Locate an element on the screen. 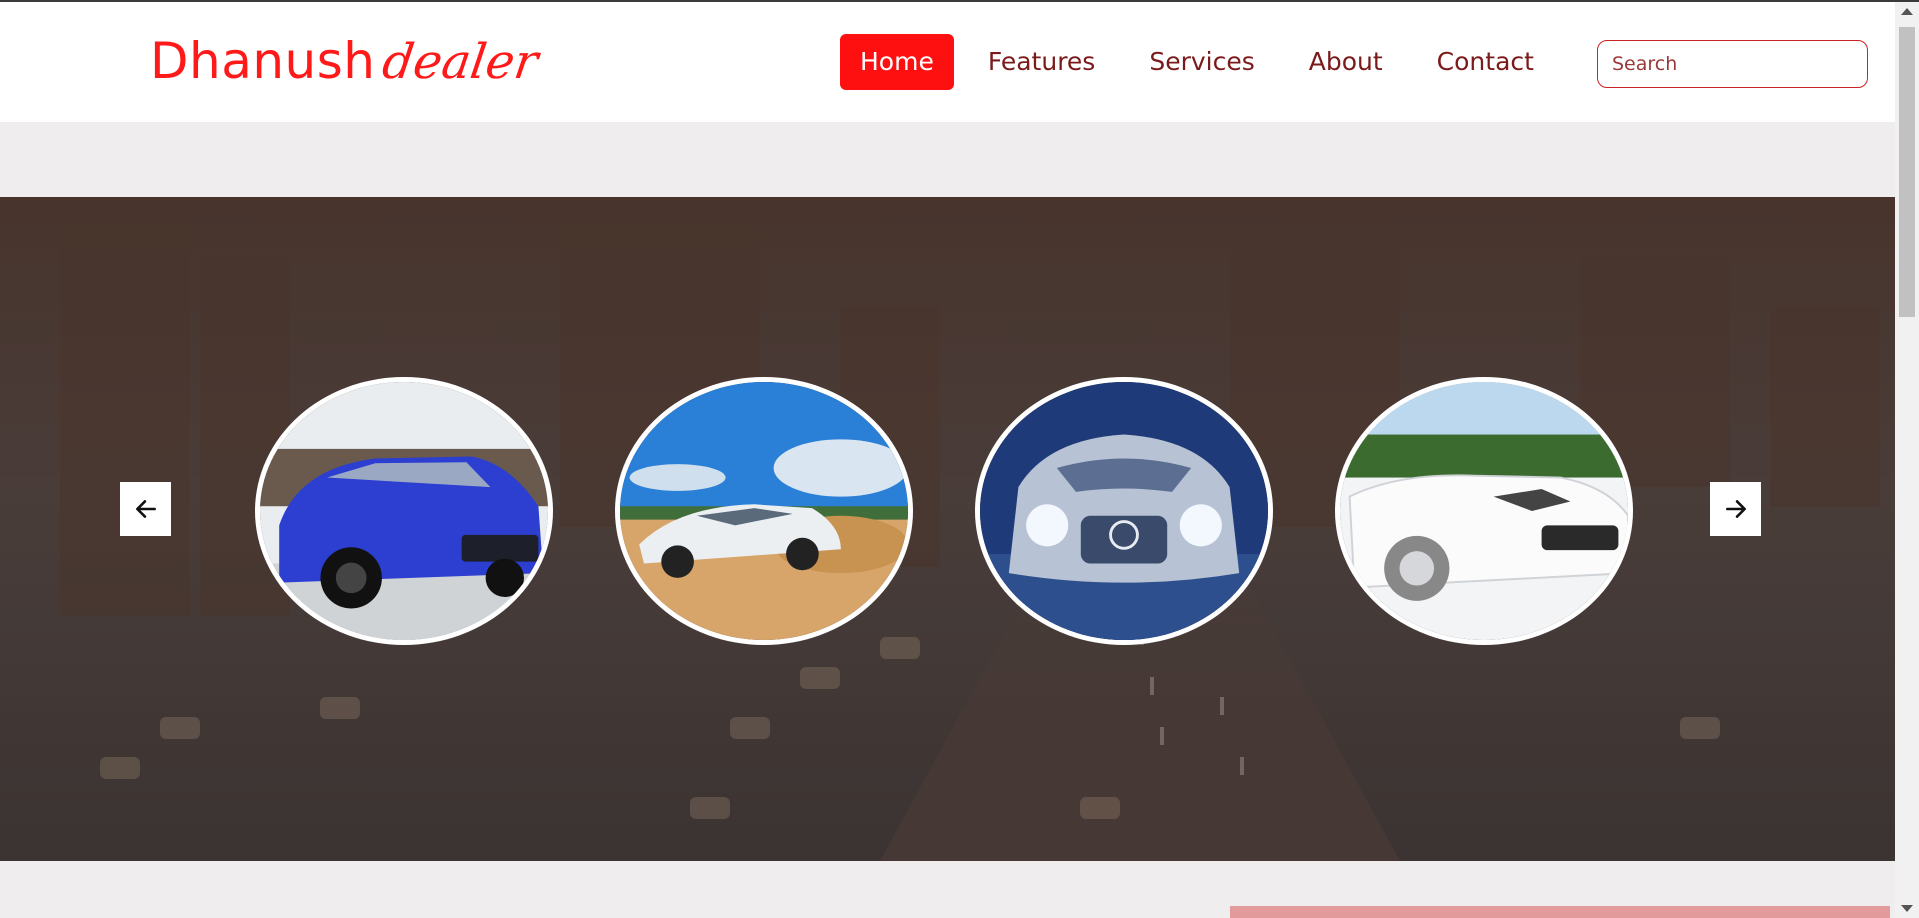 The image size is (1919, 918). page-scrollbar is located at coordinates (1907, 460).